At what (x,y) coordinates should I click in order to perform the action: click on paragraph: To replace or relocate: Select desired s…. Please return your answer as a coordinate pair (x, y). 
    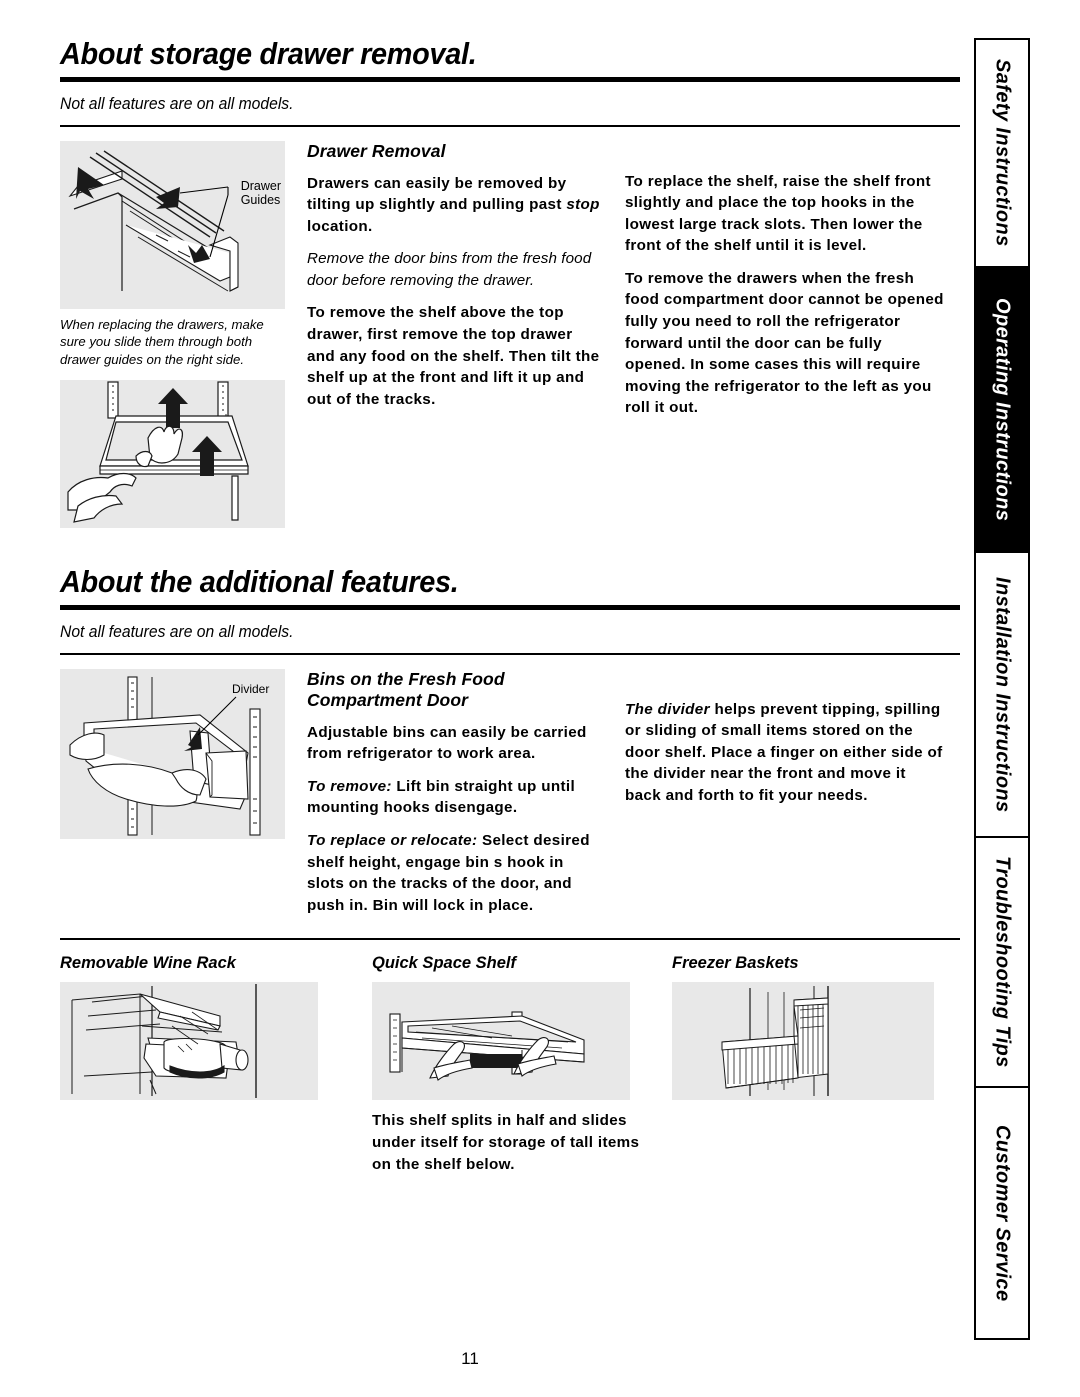
    Looking at the image, I should click on (454, 873).